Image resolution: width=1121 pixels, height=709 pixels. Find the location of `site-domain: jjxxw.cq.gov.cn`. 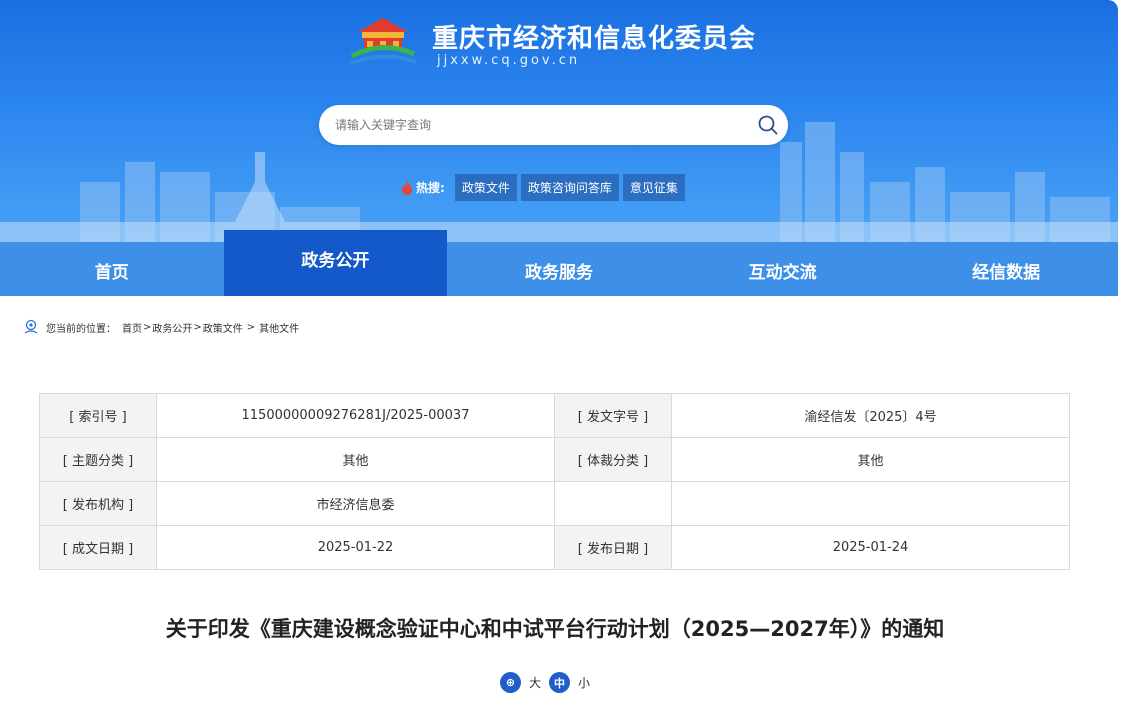

site-domain: jjxxw.cq.gov.cn is located at coordinates (509, 60).